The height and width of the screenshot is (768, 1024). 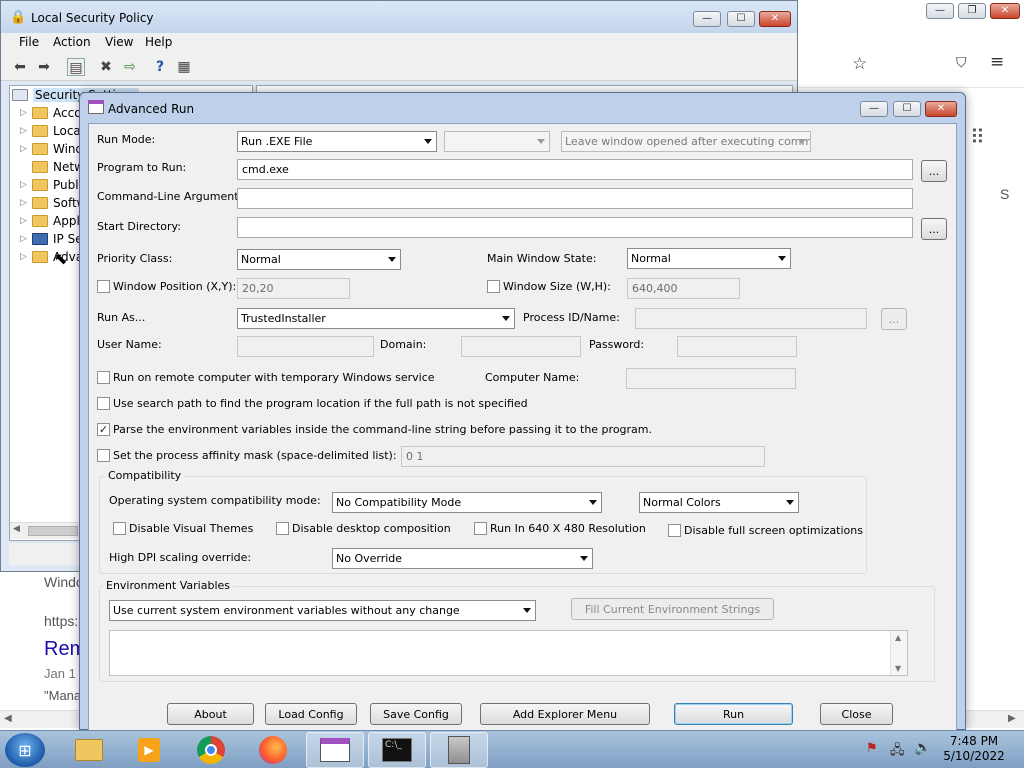 I want to click on network-icon: 🖧, so click(x=897, y=752).